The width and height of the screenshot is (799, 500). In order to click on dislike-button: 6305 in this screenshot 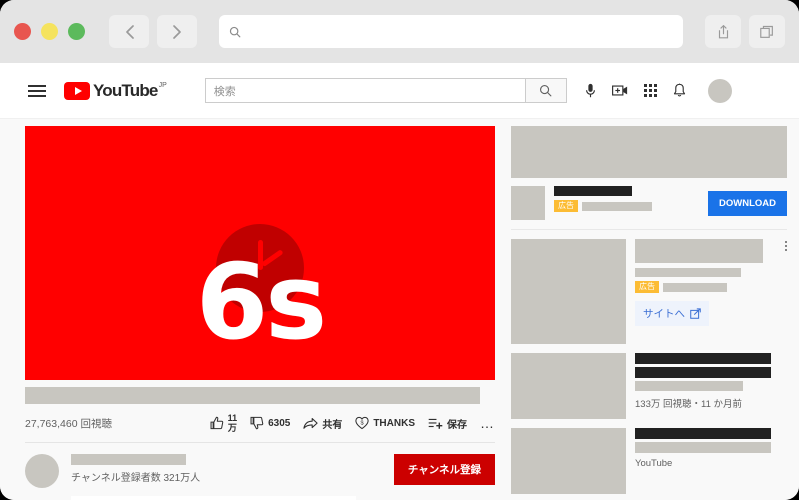, I will do `click(270, 423)`.